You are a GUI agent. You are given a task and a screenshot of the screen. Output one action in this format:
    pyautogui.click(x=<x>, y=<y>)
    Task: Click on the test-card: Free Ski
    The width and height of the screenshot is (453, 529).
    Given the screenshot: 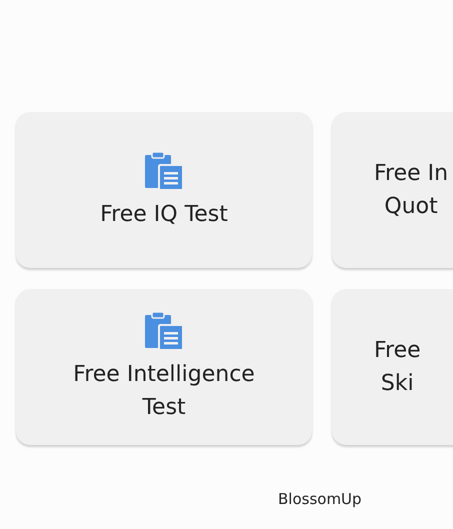 What is the action you would take?
    pyautogui.click(x=392, y=367)
    